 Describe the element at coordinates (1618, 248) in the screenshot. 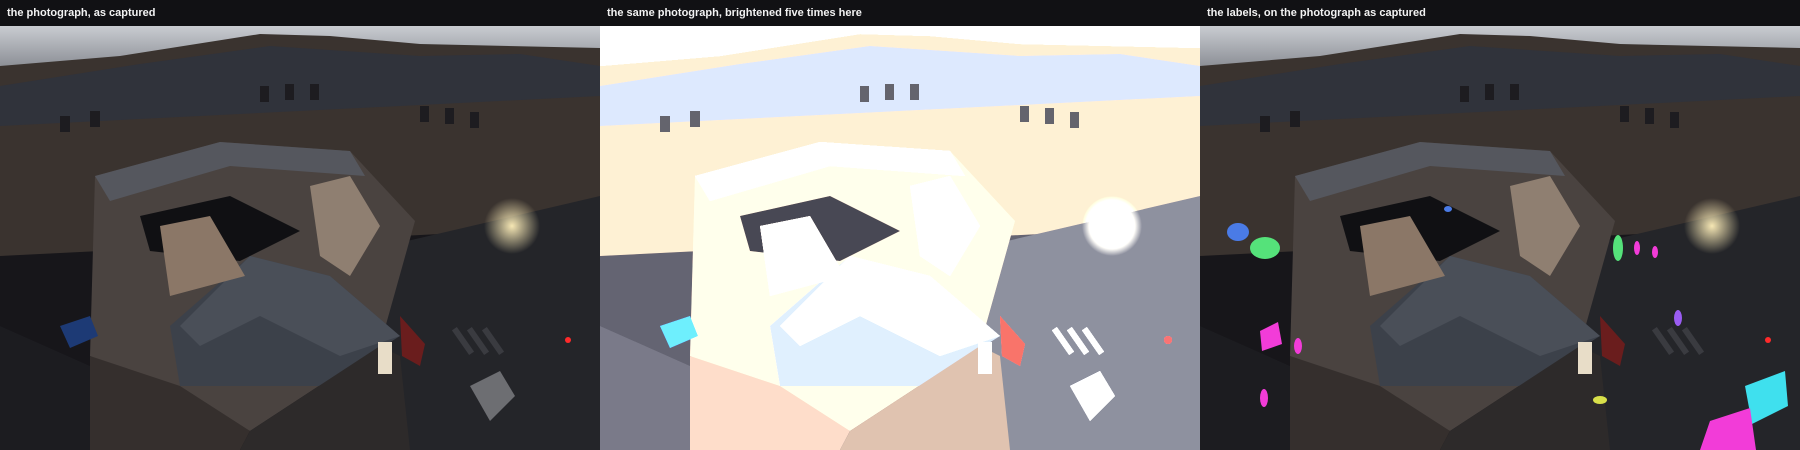

I see `label-green-figure` at that location.